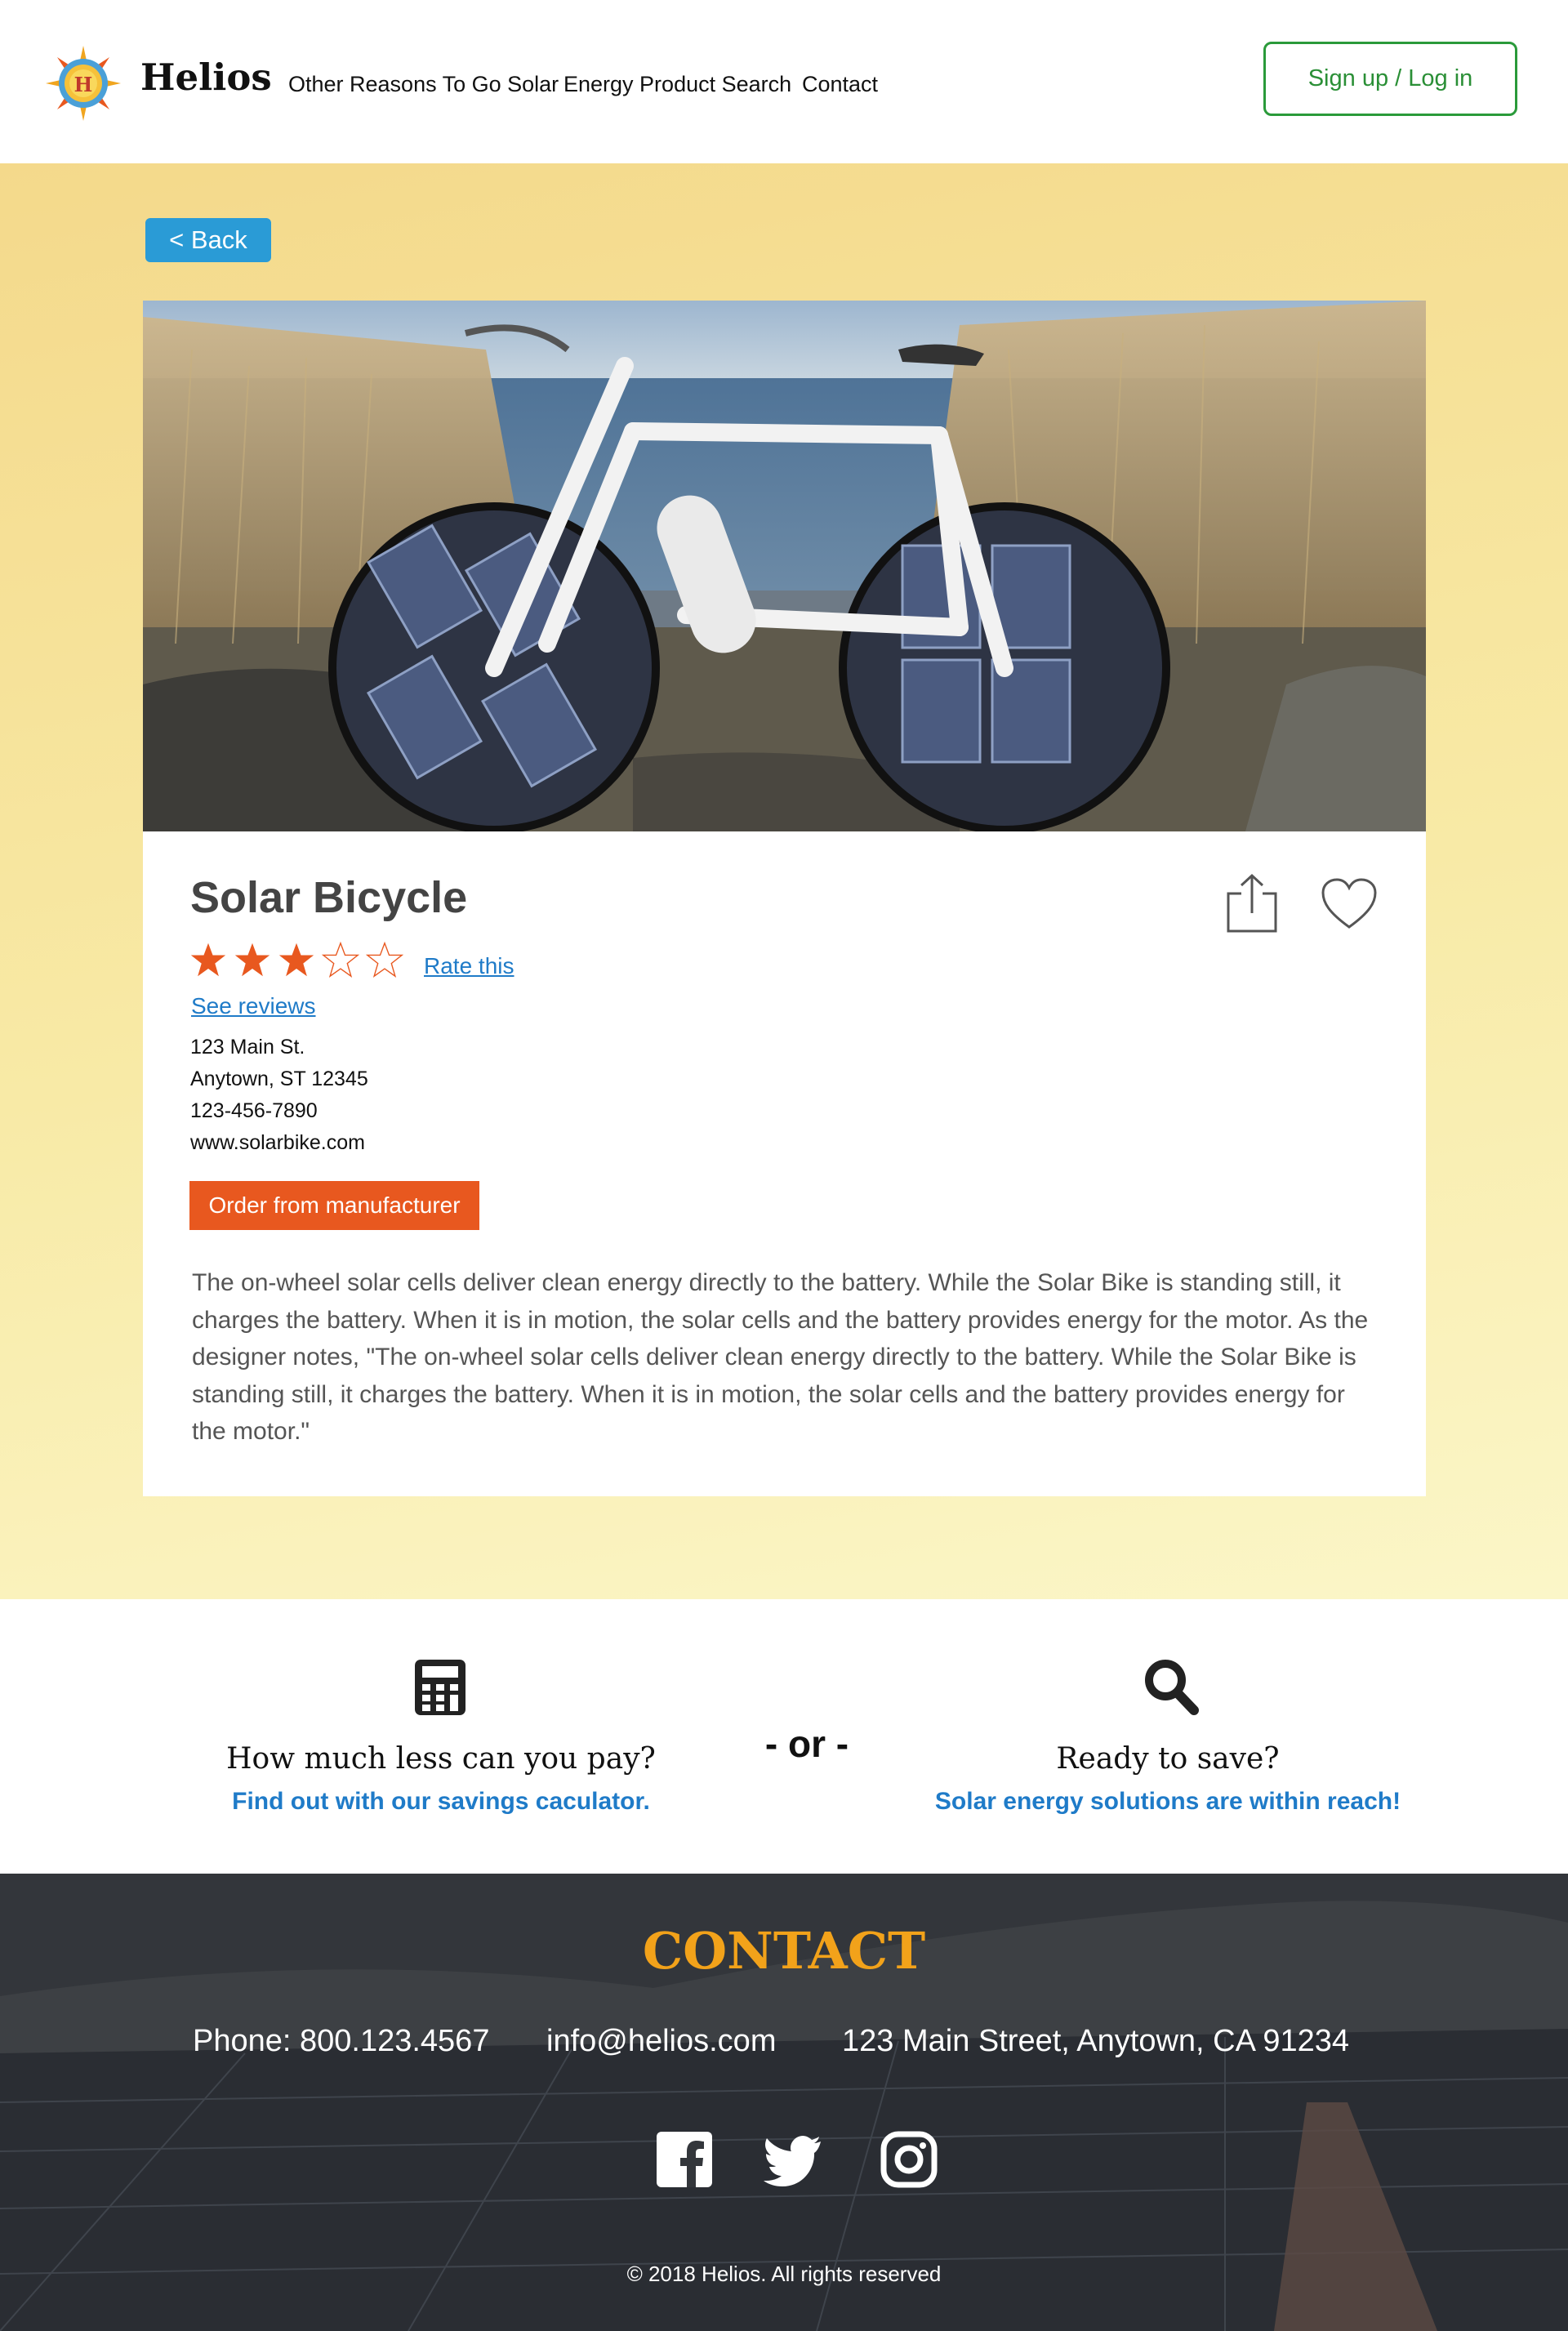 This screenshot has width=1568, height=2331. I want to click on search-icon, so click(1171, 1687).